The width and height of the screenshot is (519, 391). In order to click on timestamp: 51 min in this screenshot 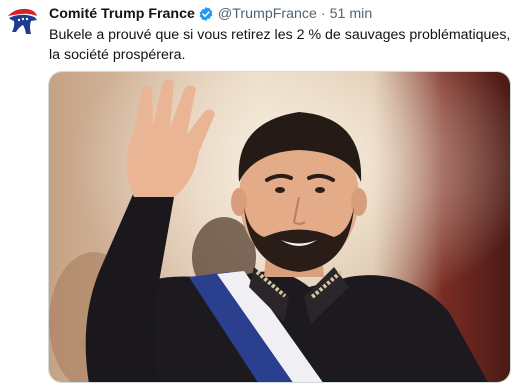, I will do `click(351, 14)`.